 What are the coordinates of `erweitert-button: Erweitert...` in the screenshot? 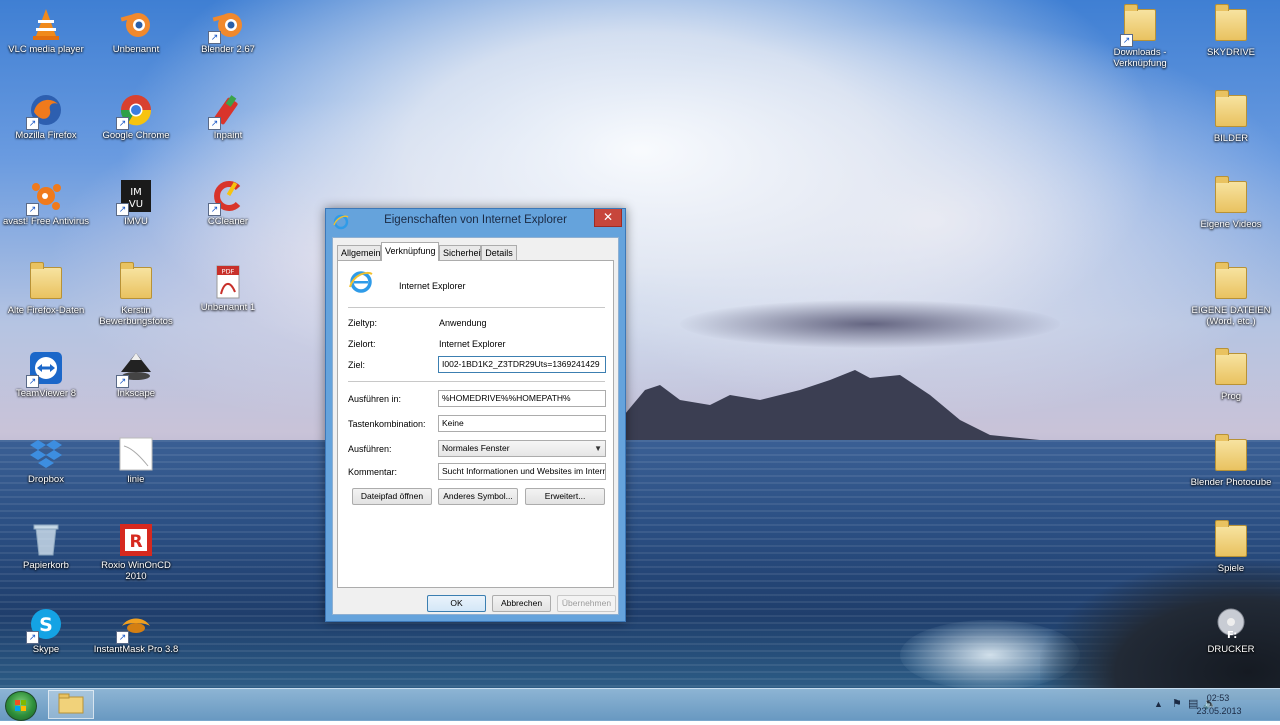 It's located at (565, 496).